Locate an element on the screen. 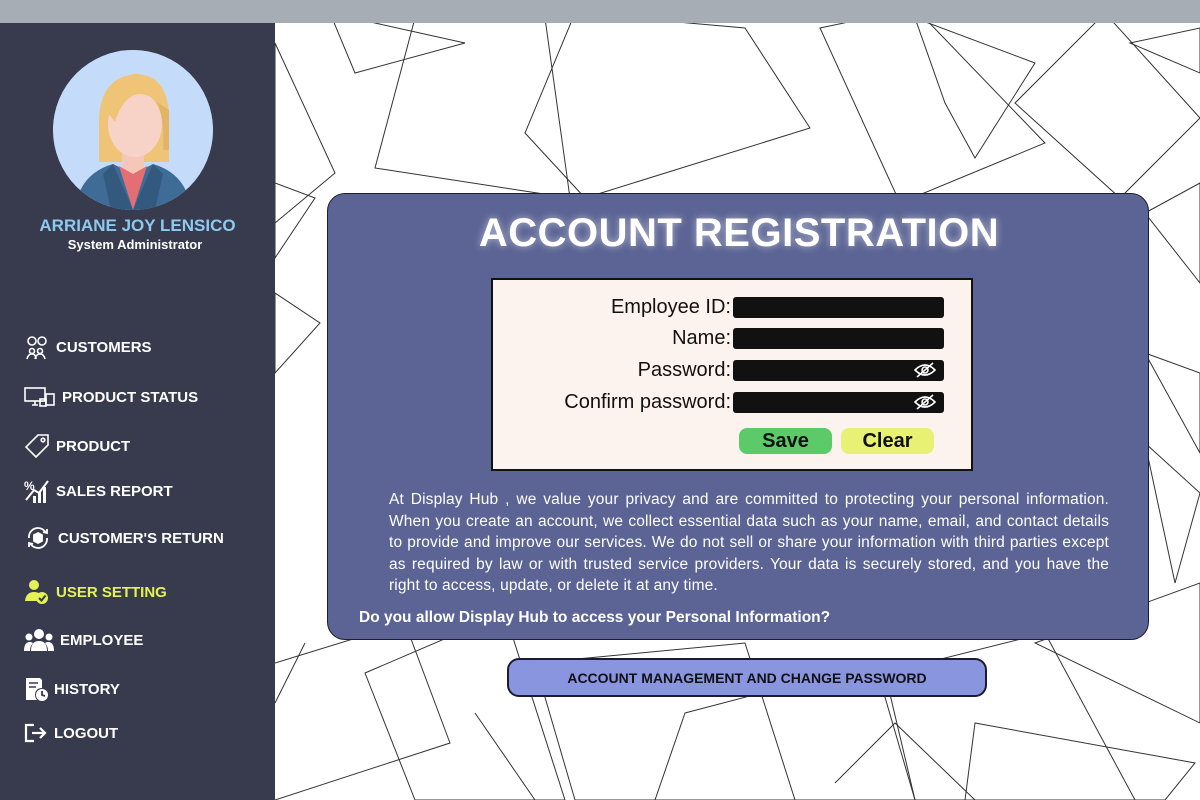 The image size is (1200, 800). nav-label: PRODUCT is located at coordinates (93, 446).